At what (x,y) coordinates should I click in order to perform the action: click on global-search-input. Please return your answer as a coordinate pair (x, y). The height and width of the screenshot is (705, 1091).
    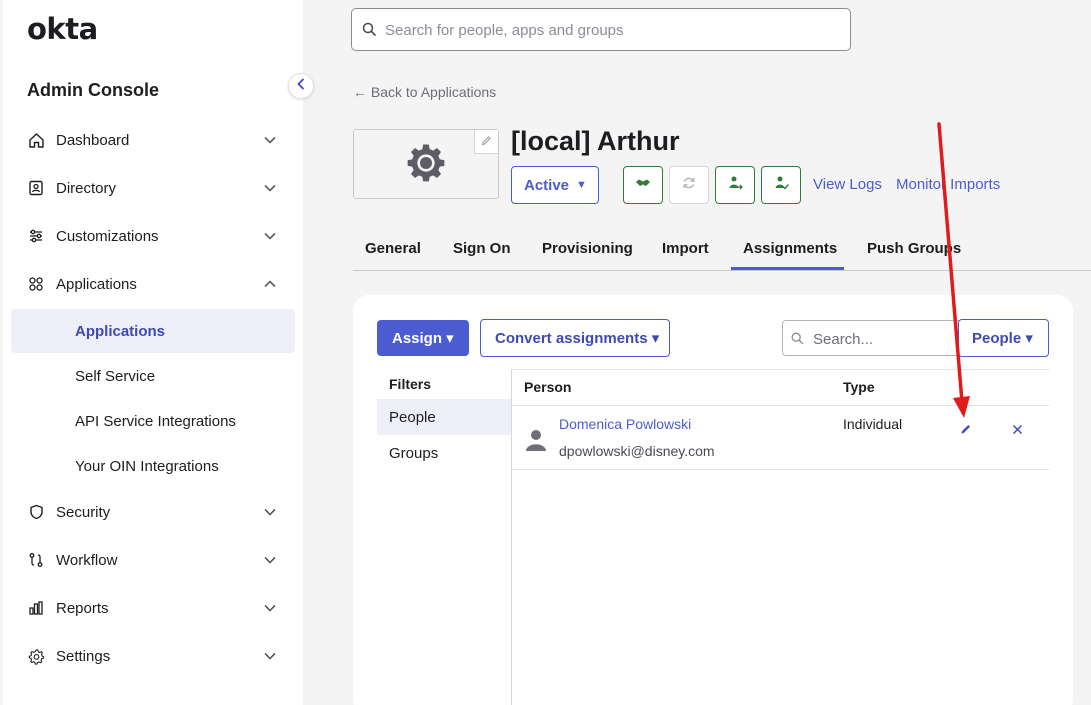
    Looking at the image, I should click on (610, 30).